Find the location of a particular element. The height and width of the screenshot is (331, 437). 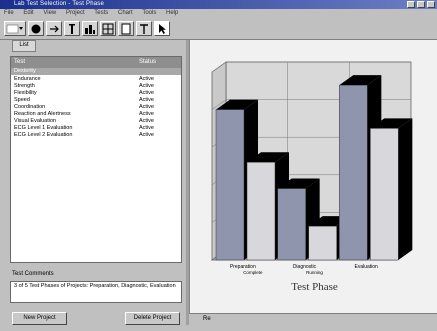

tab-list: List is located at coordinates (24, 46).